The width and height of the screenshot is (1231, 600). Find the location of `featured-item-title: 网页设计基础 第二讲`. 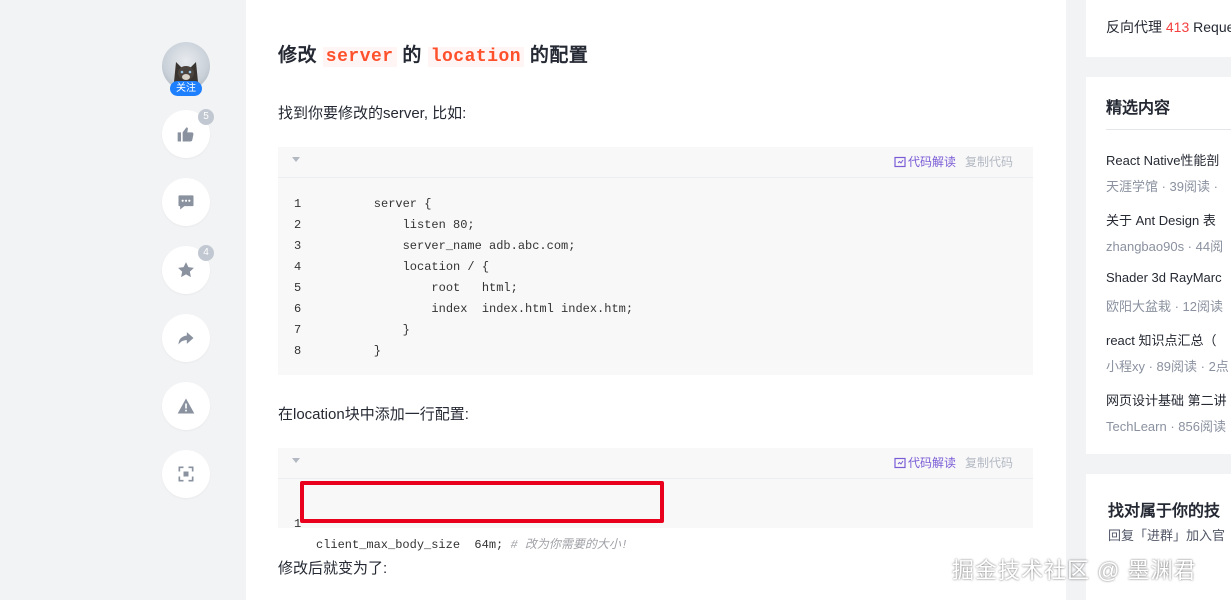

featured-item-title: 网页设计基础 第二讲 is located at coordinates (1166, 399).